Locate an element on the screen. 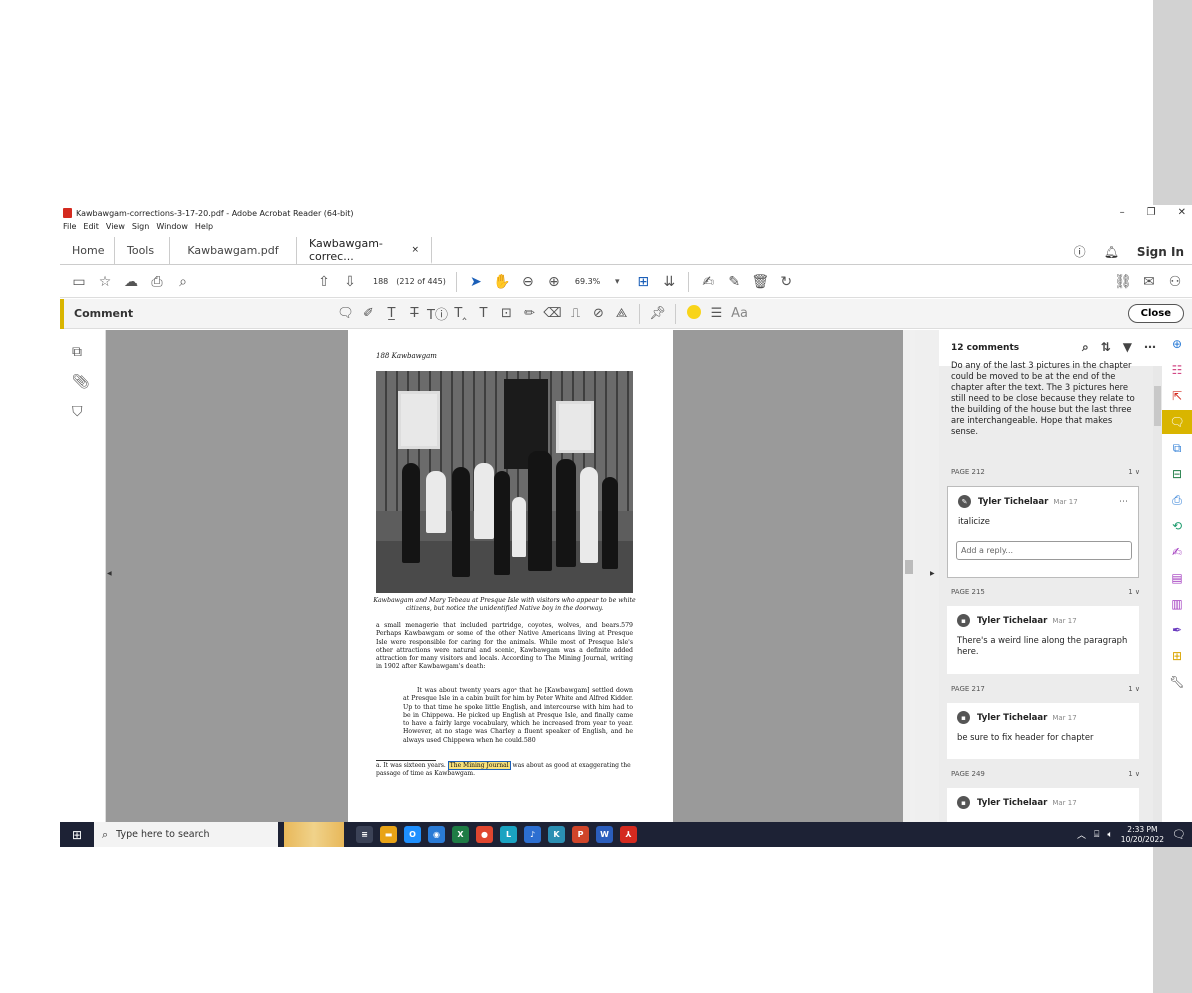  taskbar-app-icon: ◉ is located at coordinates (436, 834).